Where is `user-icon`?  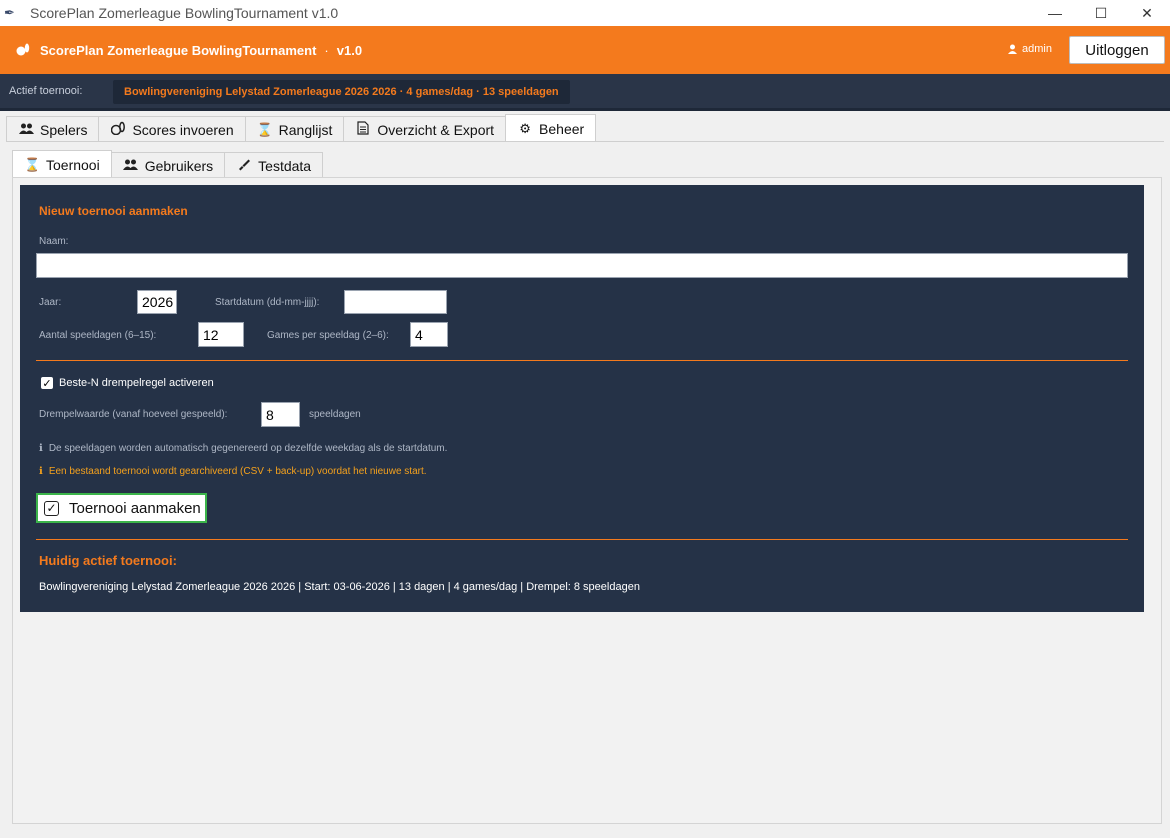 user-icon is located at coordinates (1013, 49).